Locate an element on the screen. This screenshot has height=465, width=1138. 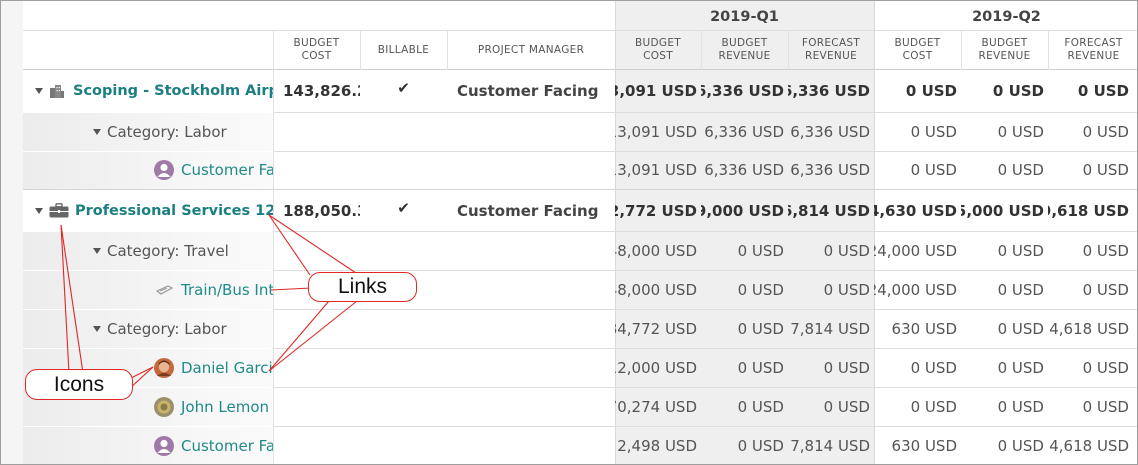
q2-budget-cost: 24,630 USD is located at coordinates (915, 210).